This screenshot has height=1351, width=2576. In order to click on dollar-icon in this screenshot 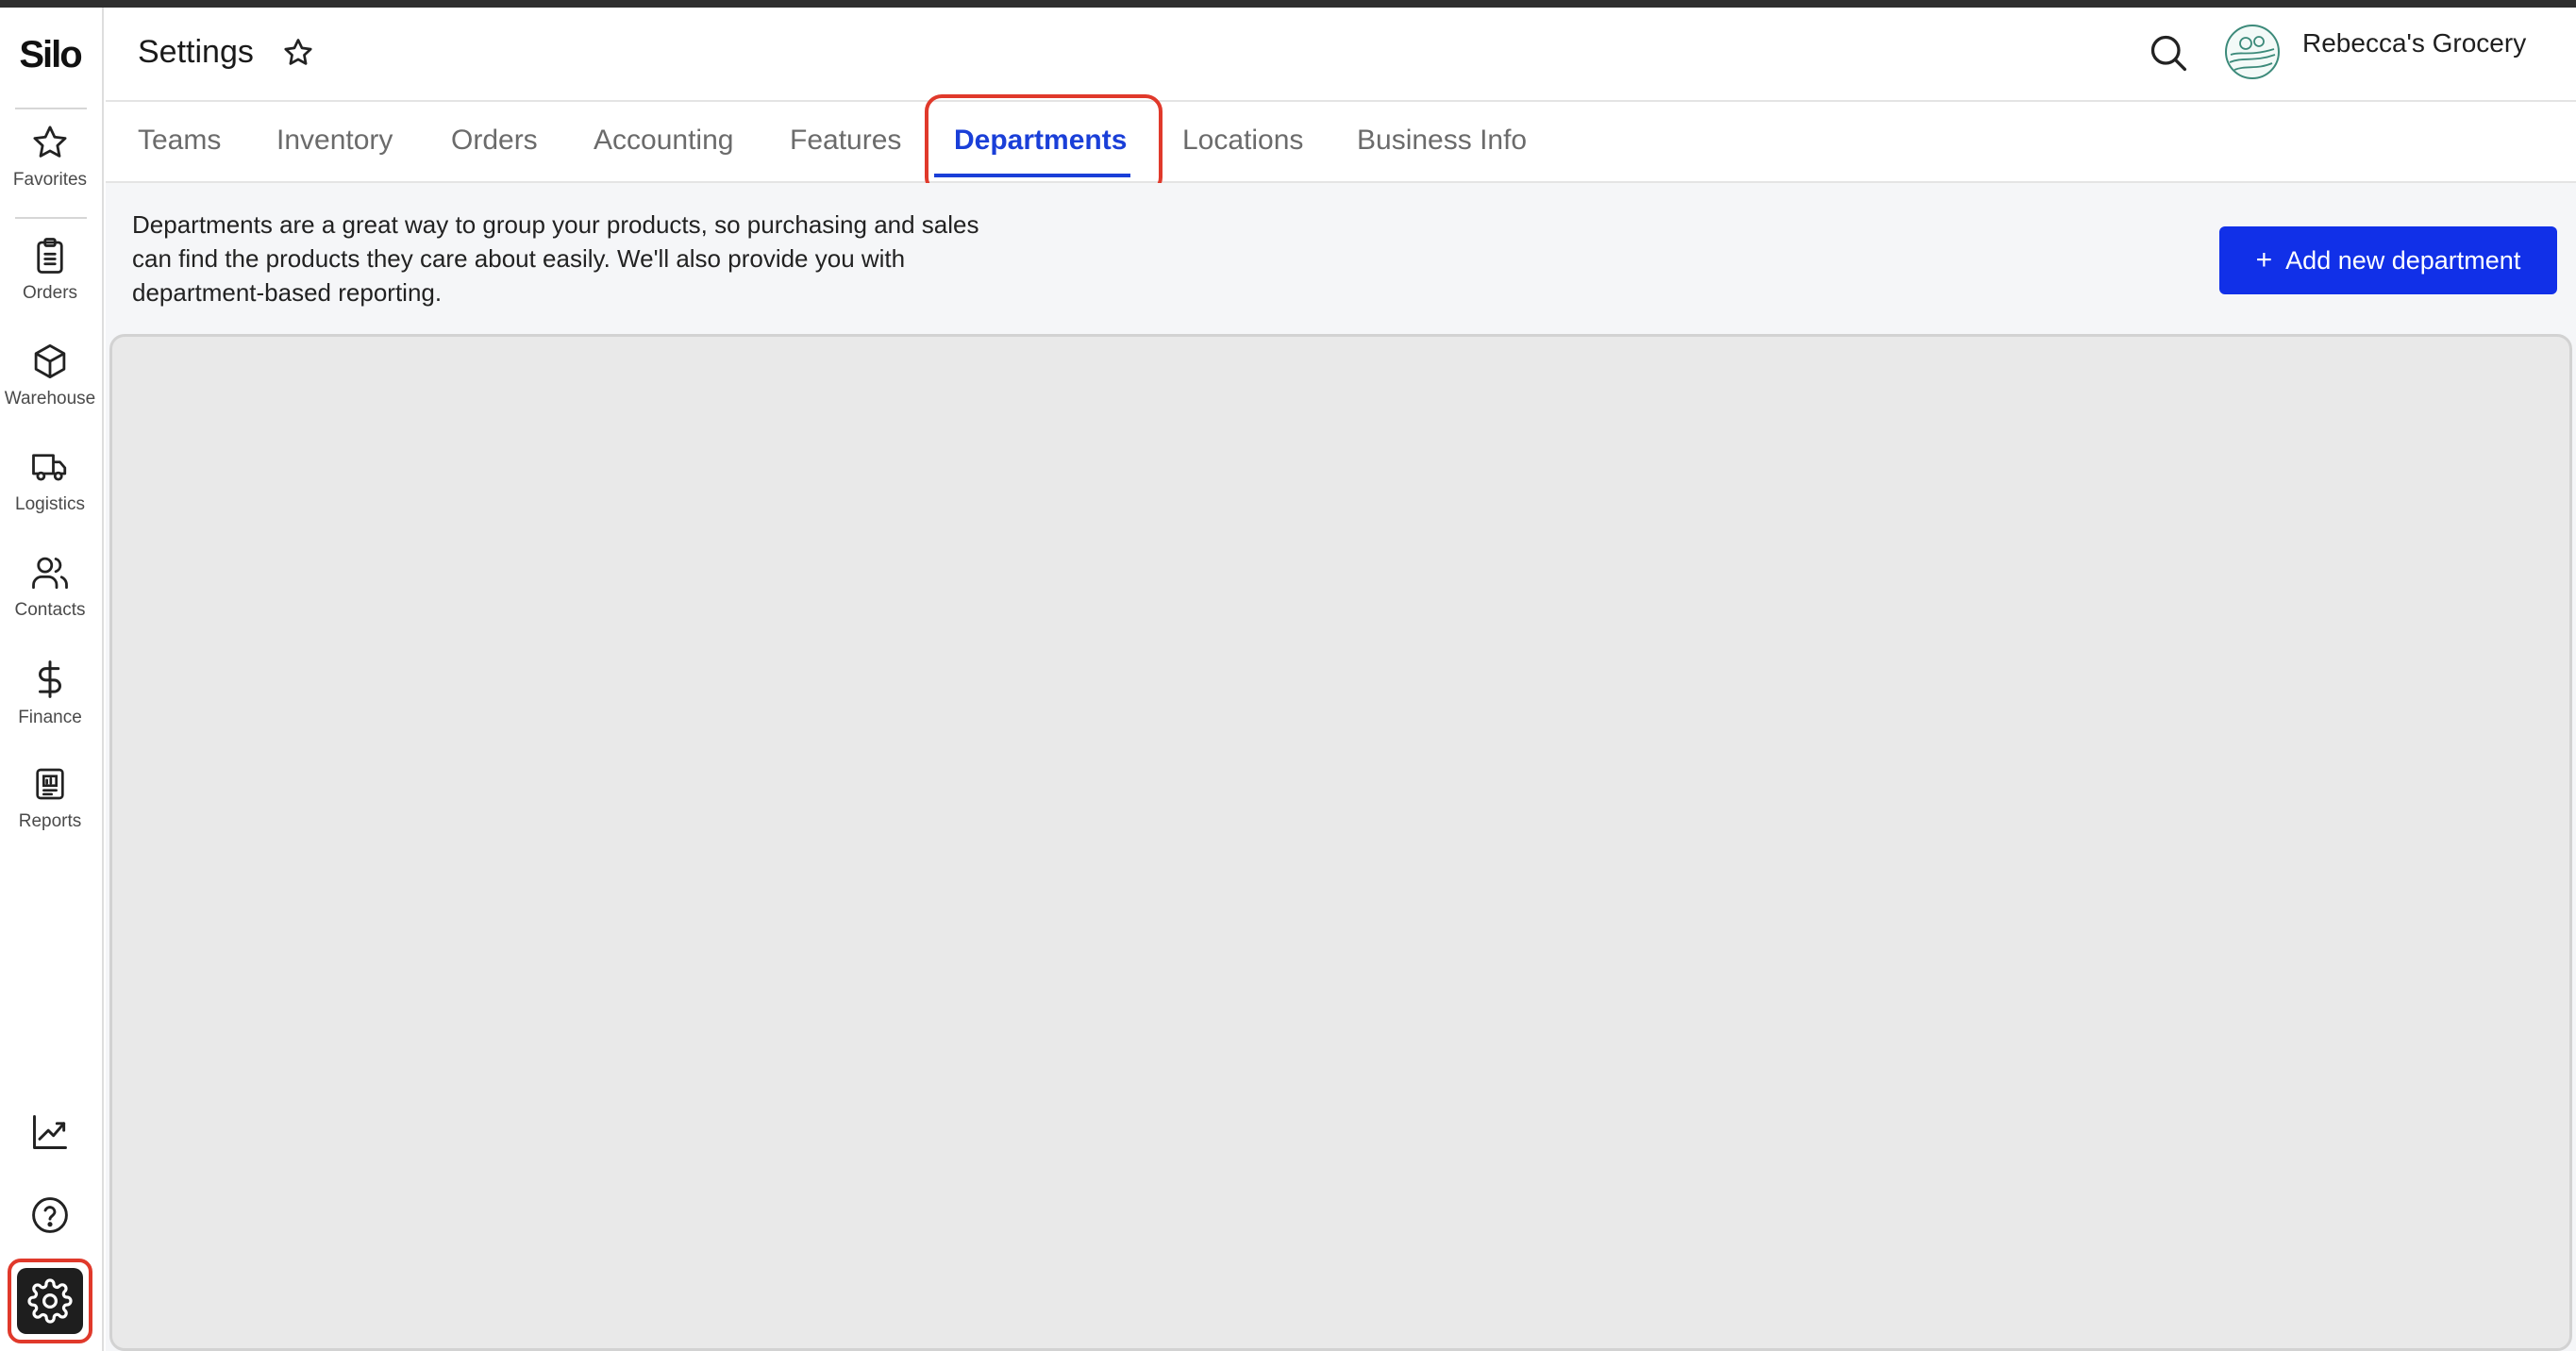, I will do `click(50, 679)`.